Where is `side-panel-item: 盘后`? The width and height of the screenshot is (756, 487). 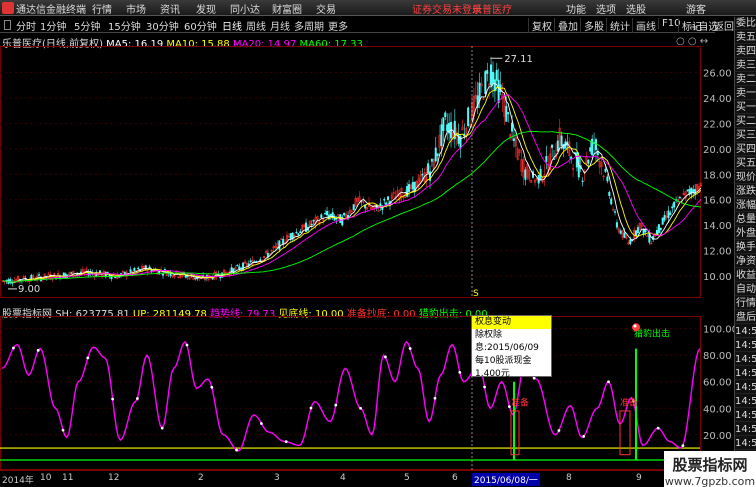
side-panel-item: 盘后 is located at coordinates (745, 317).